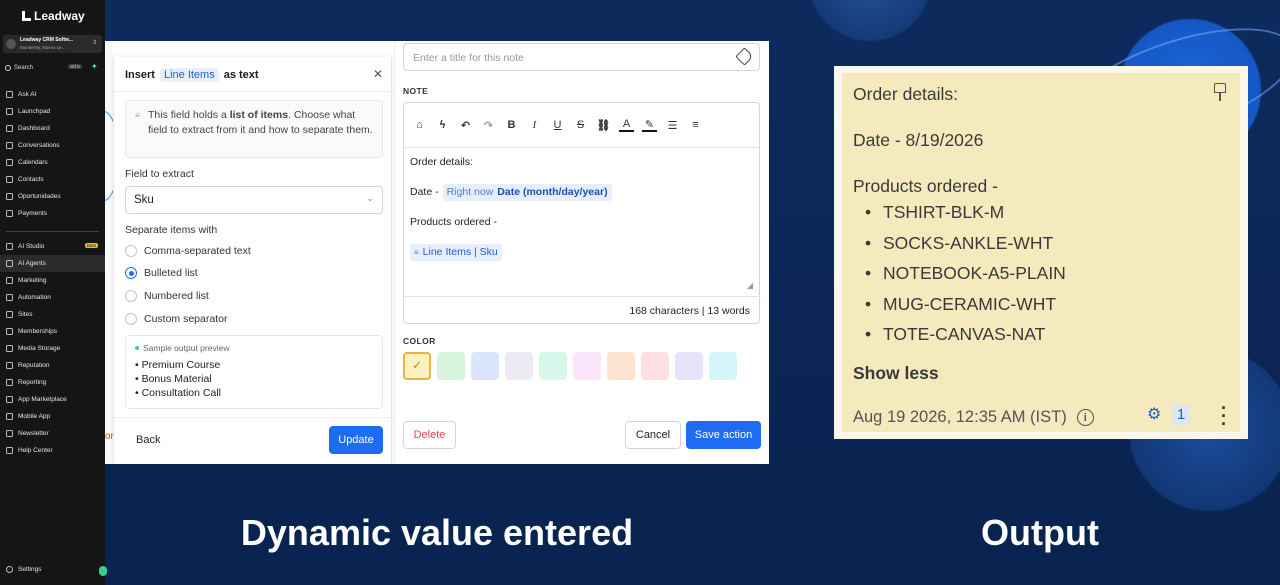 The image size is (1280, 585). What do you see at coordinates (167, 296) in the screenshot?
I see `radio-numbered: Numbered list` at bounding box center [167, 296].